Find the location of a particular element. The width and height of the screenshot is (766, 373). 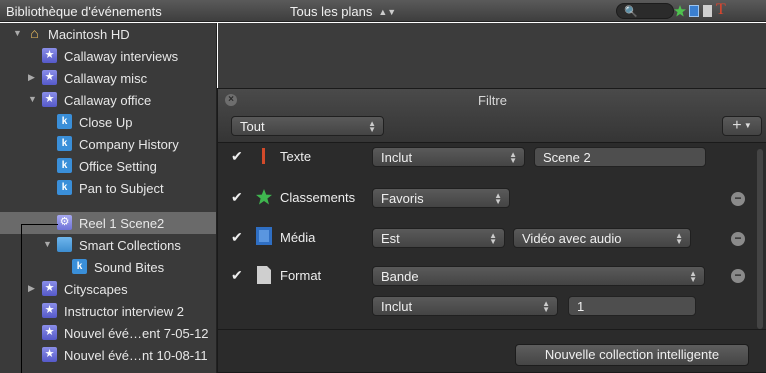

text-operator-popup: Inclut ▲ ▼ is located at coordinates (448, 157).